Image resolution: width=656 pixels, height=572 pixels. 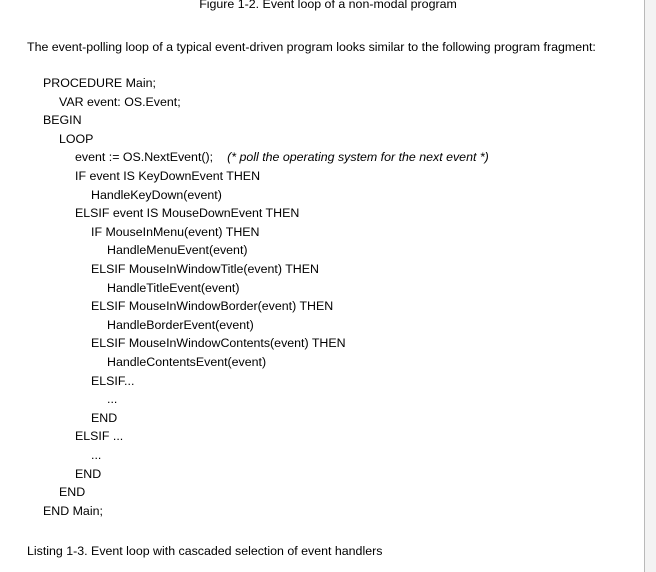 What do you see at coordinates (76, 138) in the screenshot?
I see `code-text: LOOP` at bounding box center [76, 138].